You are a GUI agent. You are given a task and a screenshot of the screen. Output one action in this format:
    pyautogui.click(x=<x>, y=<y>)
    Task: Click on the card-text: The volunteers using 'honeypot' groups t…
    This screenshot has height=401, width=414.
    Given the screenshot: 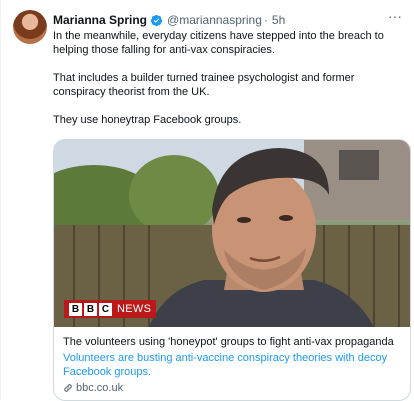 What is the action you would take?
    pyautogui.click(x=234, y=365)
    